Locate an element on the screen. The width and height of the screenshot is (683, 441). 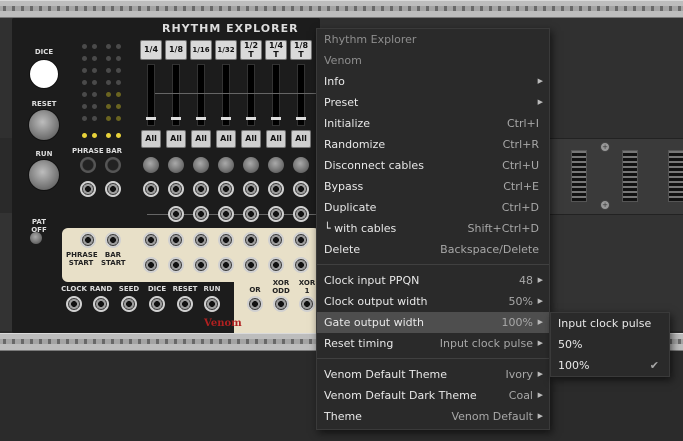
menu-item-duplicate: Duplicate Ctrl+D is located at coordinates (433, 207).